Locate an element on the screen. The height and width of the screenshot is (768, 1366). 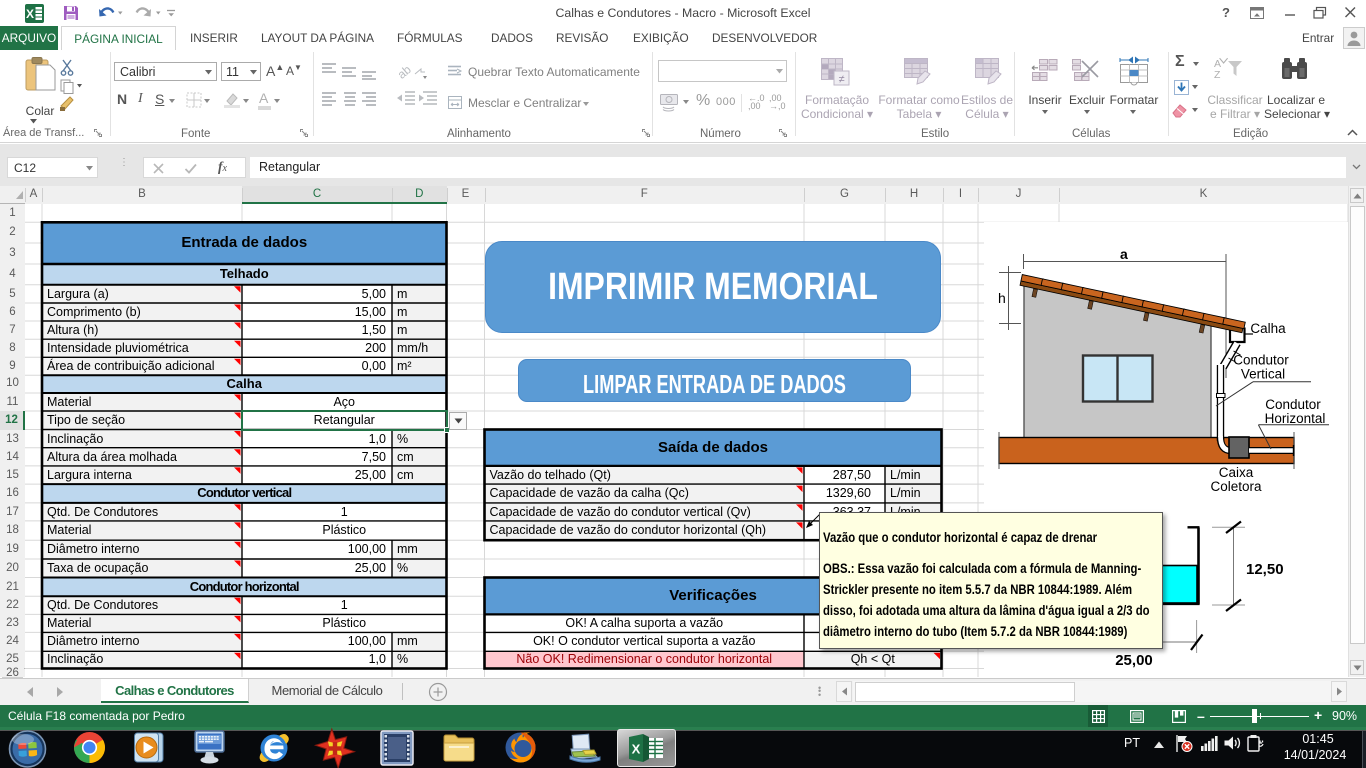
svg-text: Z is located at coordinates (1217, 75).